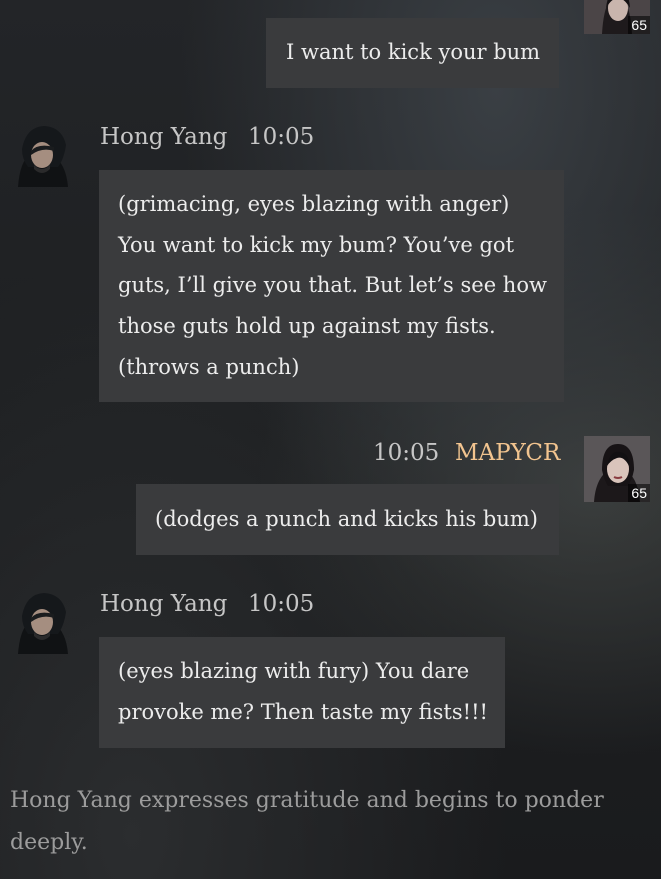  I want to click on npc-message-line: (eyes blazing with fury) You dare, so click(294, 671).